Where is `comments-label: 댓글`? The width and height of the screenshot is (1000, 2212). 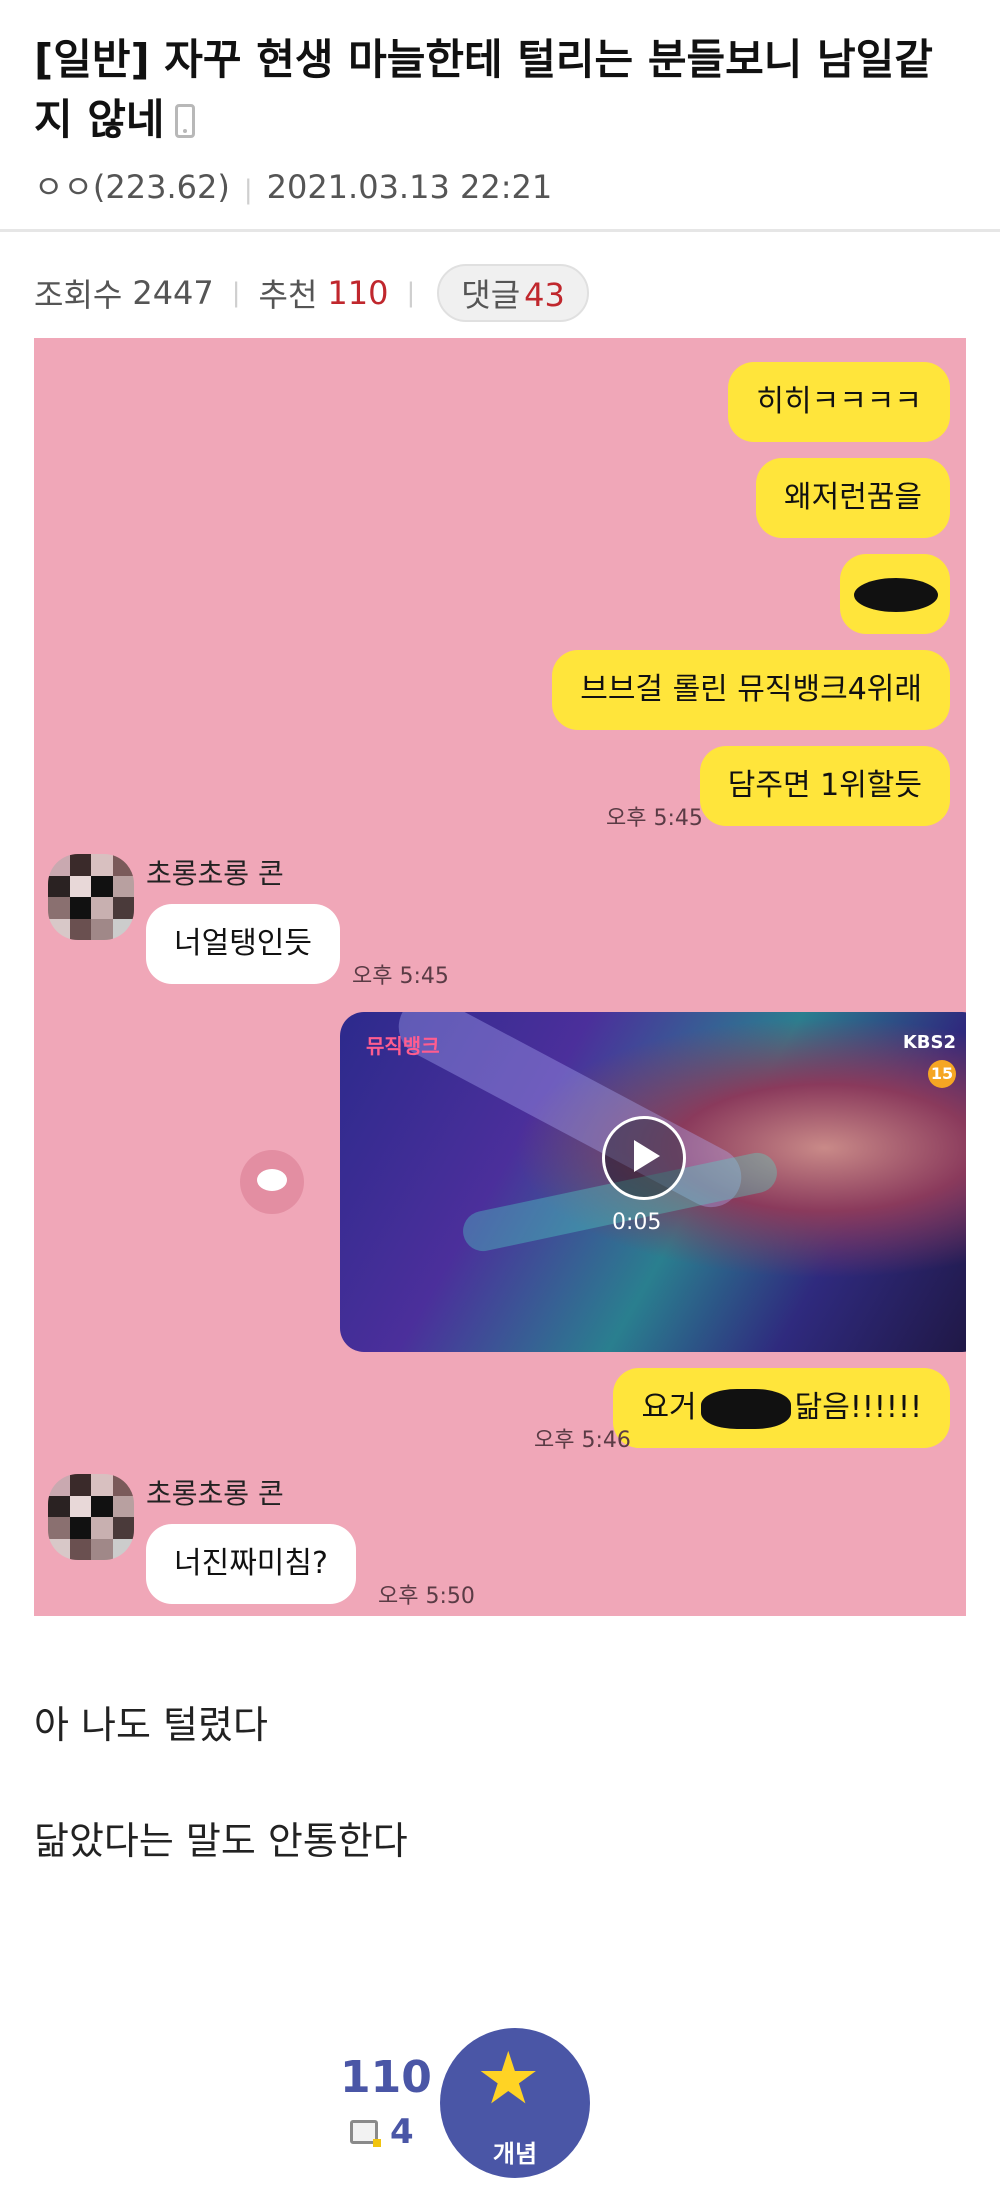 comments-label: 댓글 is located at coordinates (491, 295).